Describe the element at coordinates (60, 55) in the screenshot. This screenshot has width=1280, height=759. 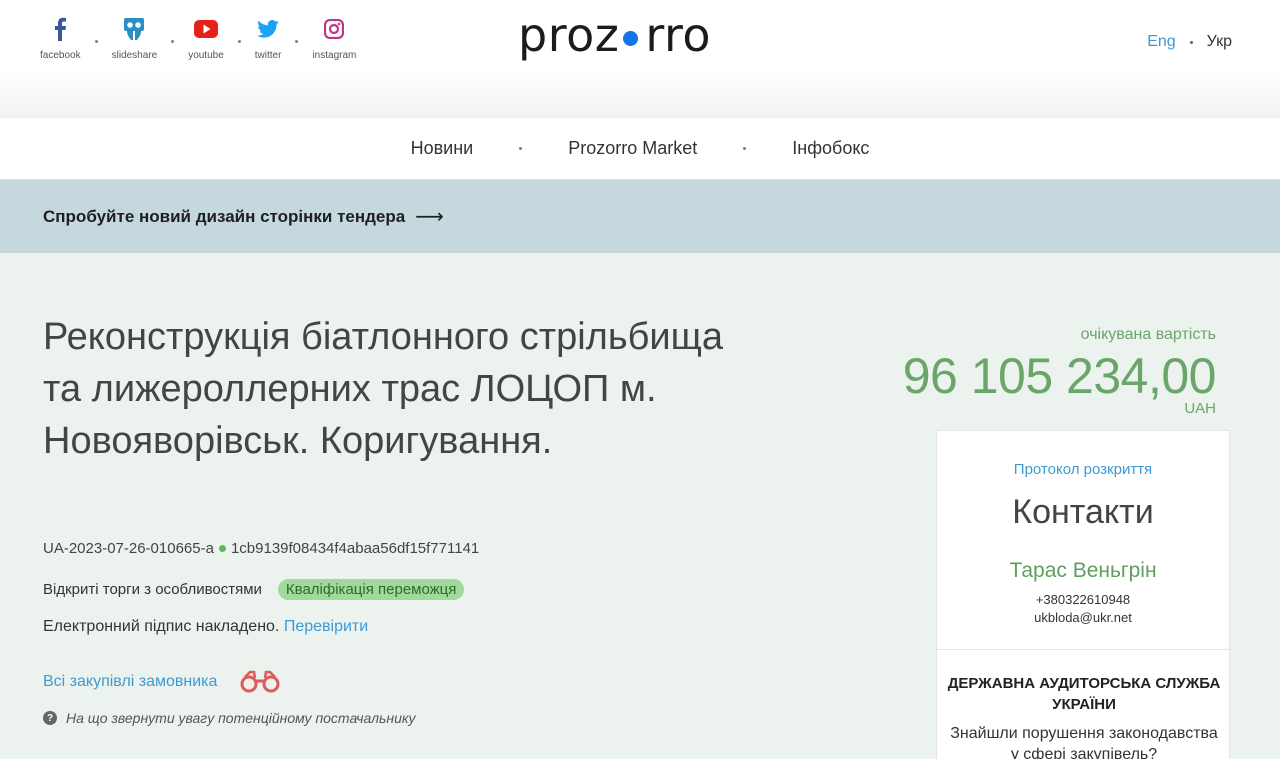
I see `social-label: facebook` at that location.